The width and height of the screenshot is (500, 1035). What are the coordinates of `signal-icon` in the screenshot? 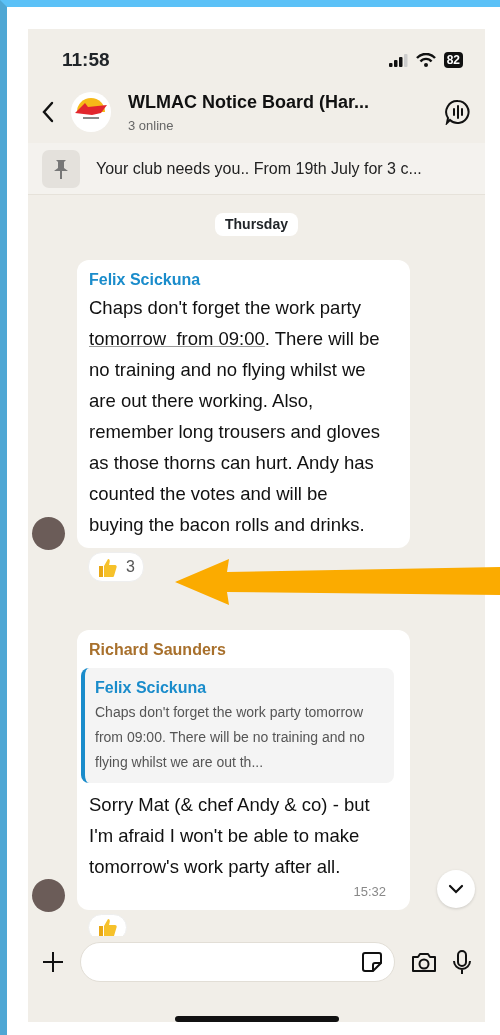 It's located at (398, 60).